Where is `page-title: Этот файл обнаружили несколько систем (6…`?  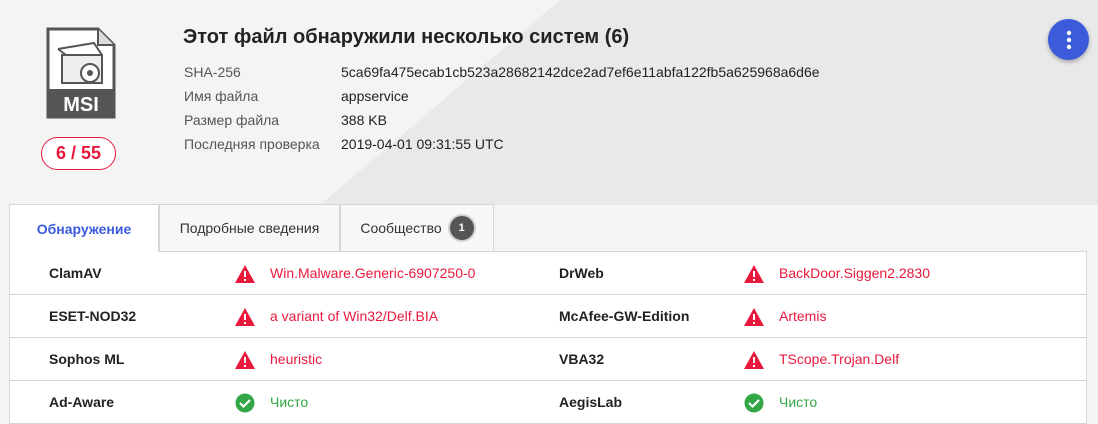
page-title: Этот файл обнаружили несколько систем (6… is located at coordinates (406, 37).